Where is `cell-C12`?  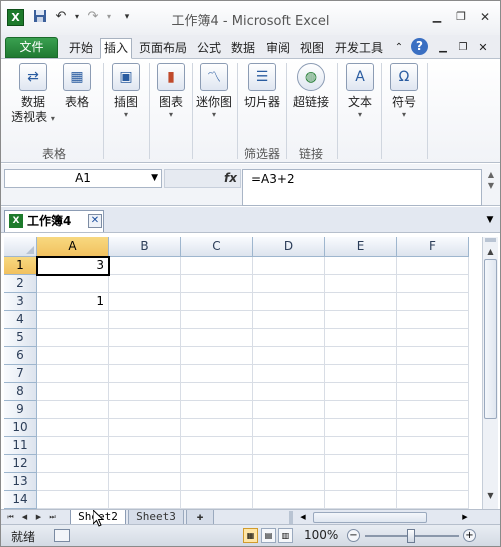
cell-C12 is located at coordinates (217, 464).